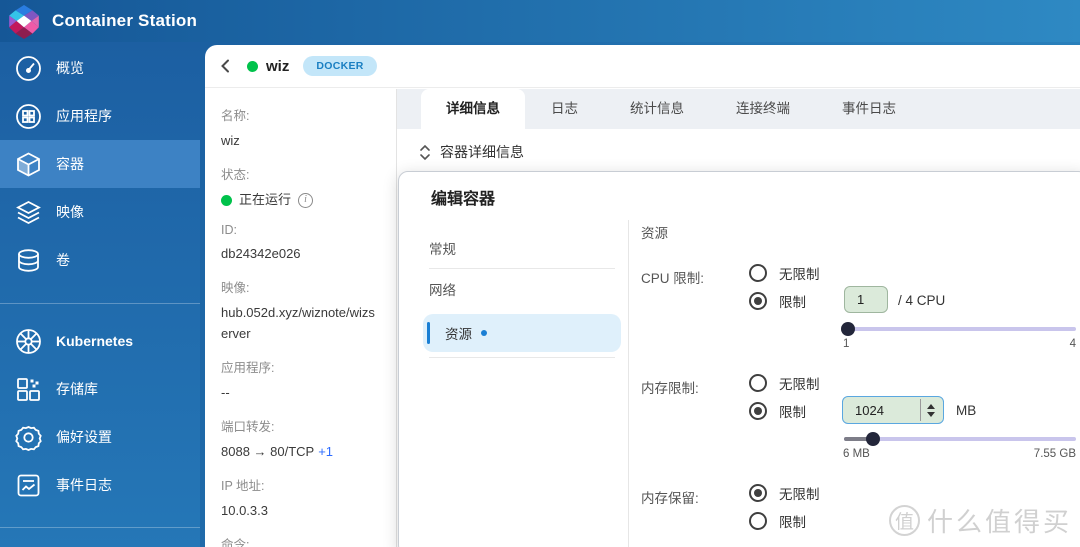 This screenshot has height=547, width=1080. I want to click on tab-logs: 日志, so click(564, 109).